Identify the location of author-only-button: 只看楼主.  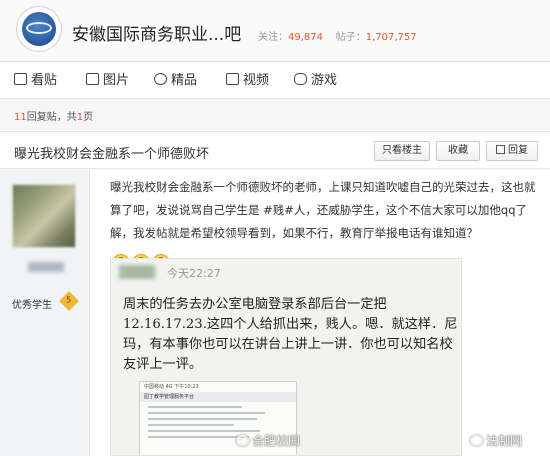
(402, 151).